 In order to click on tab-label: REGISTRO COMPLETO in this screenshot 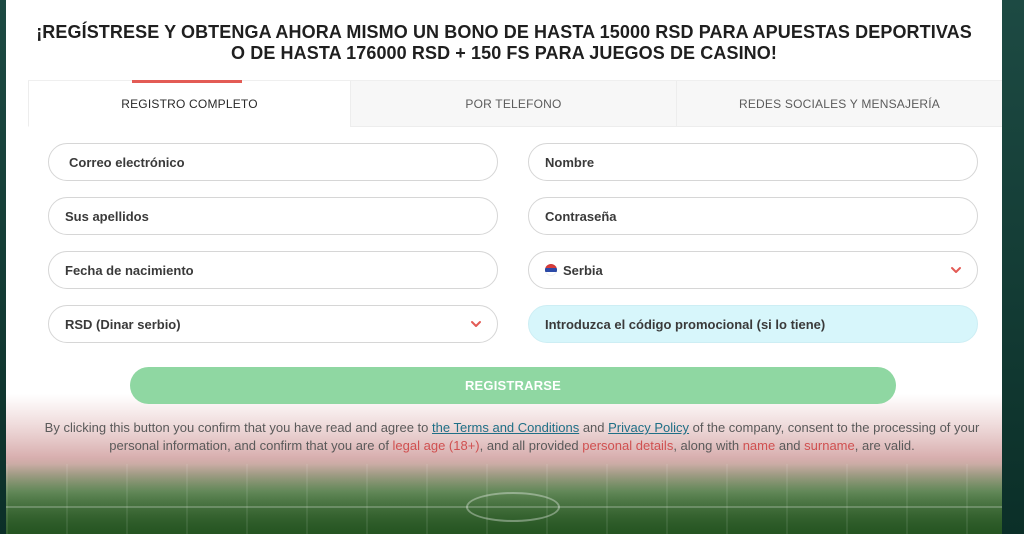, I will do `click(189, 103)`.